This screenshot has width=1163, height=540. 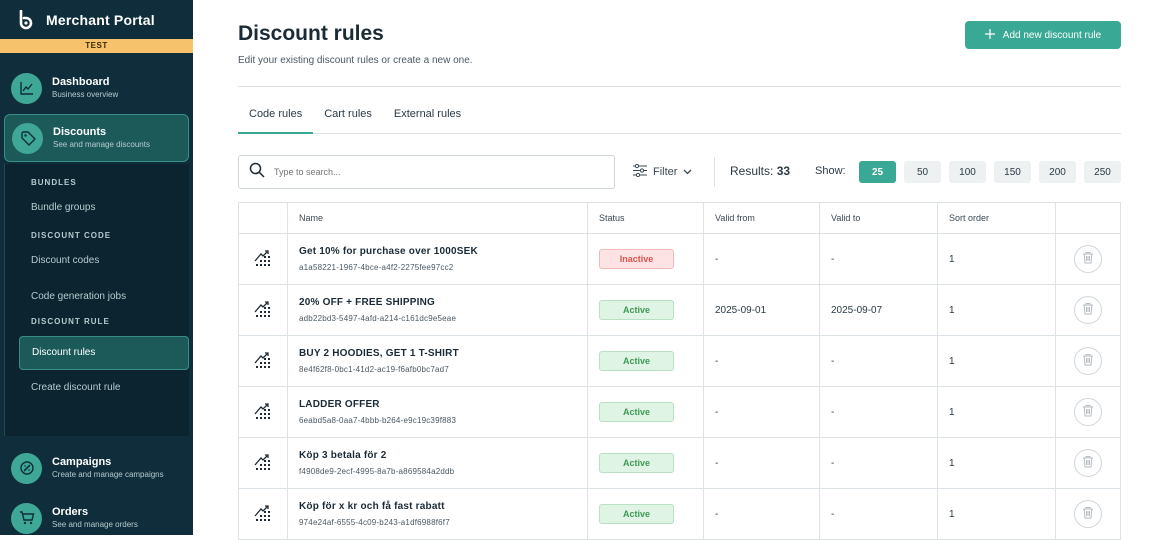 What do you see at coordinates (989, 35) in the screenshot?
I see `plus-icon` at bounding box center [989, 35].